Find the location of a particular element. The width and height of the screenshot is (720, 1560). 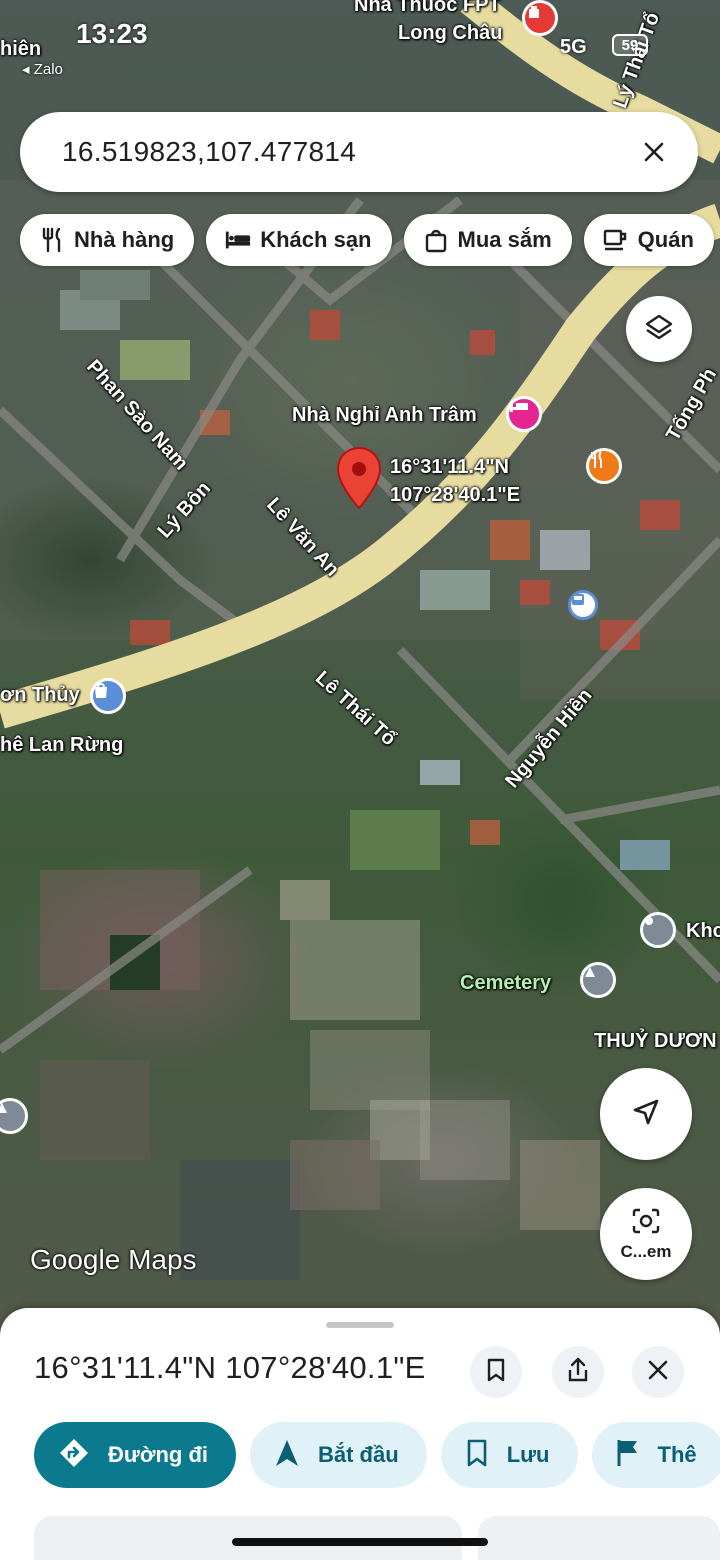

directions-label: Đường đi is located at coordinates (158, 1454).